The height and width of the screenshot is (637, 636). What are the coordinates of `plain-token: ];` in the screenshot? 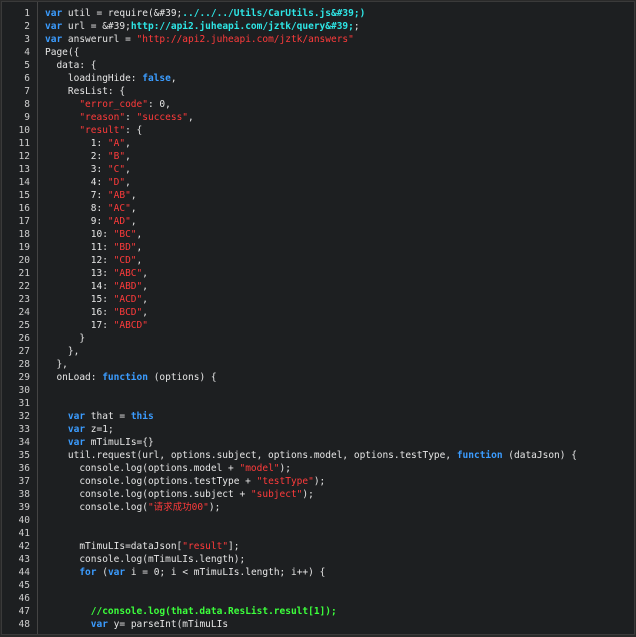 It's located at (234, 546).